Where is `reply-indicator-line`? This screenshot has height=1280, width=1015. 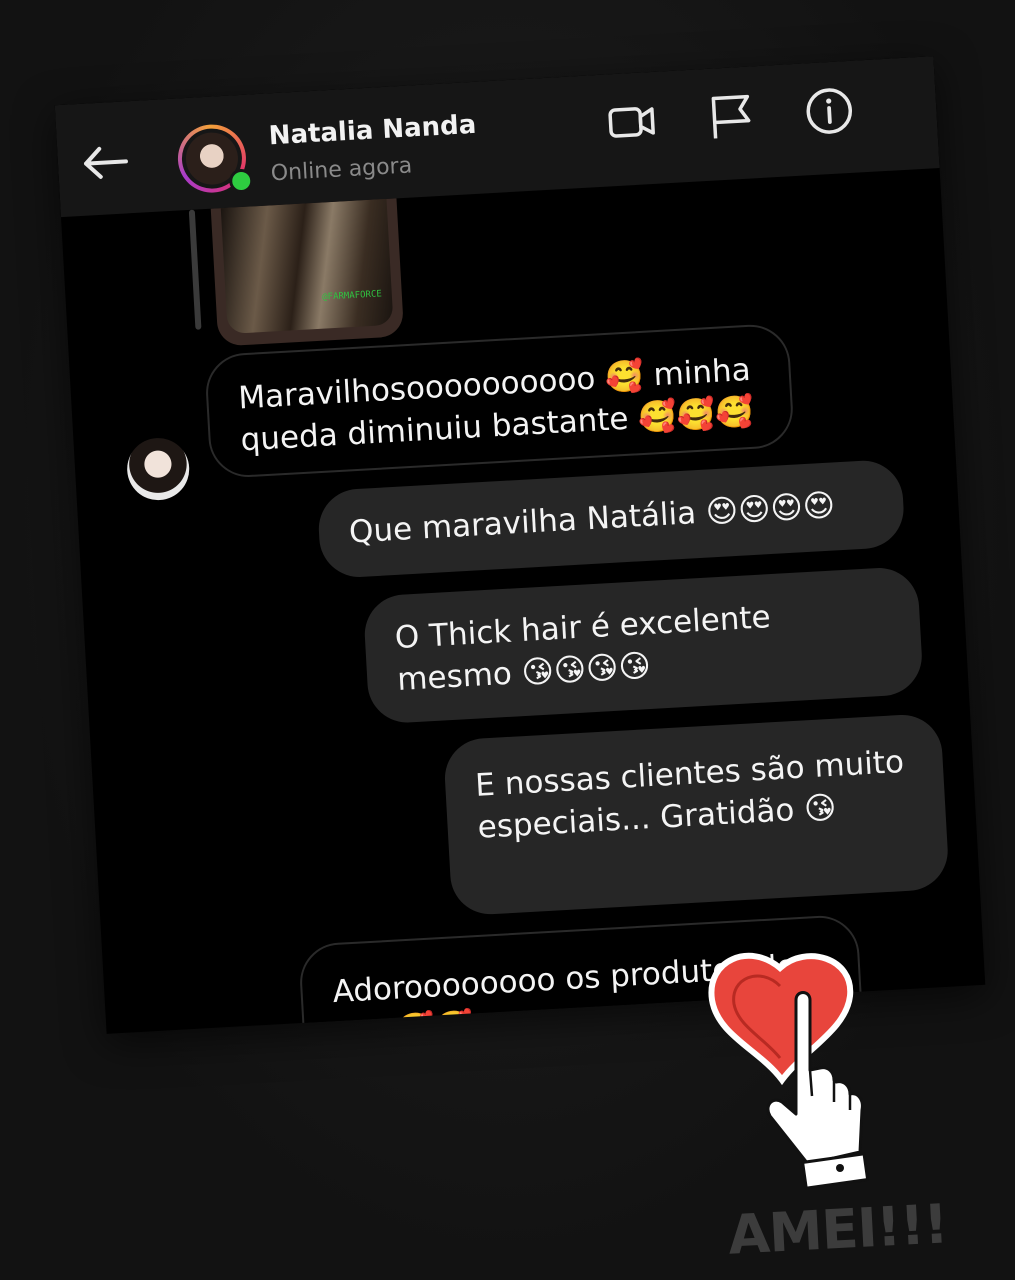 reply-indicator-line is located at coordinates (195, 269).